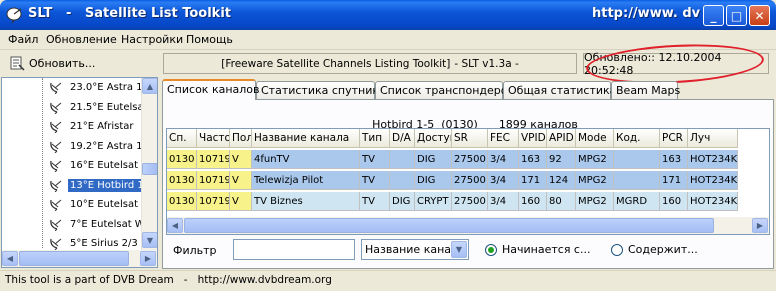 The image size is (776, 291). I want to click on column-header: Mode, so click(595, 138).